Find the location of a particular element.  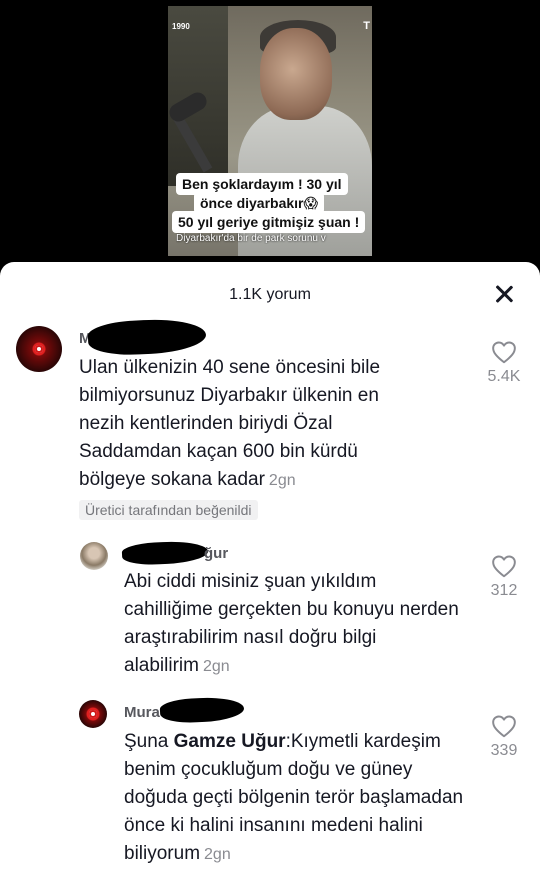

like-button: 5.4K is located at coordinates (504, 363).